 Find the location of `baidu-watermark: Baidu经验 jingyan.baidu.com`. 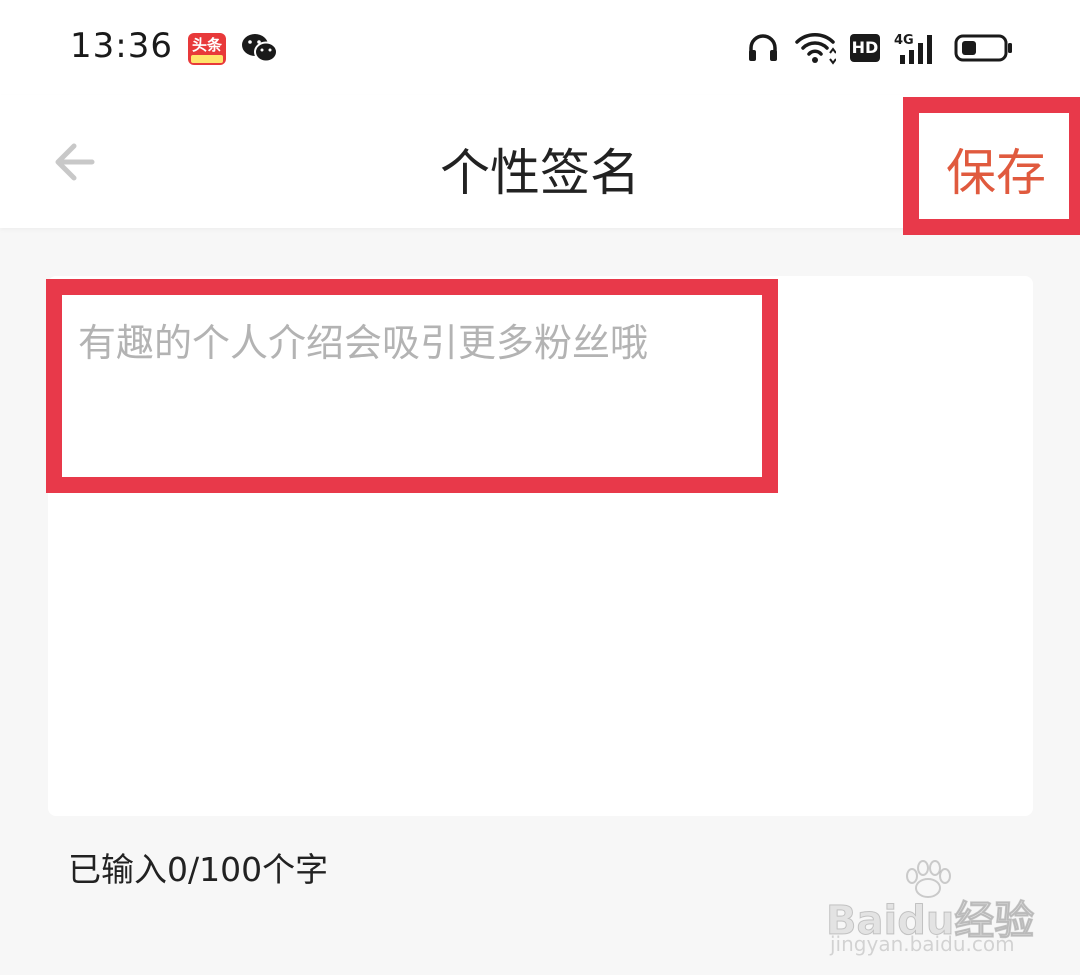

baidu-watermark: Baidu经验 jingyan.baidu.com is located at coordinates (930, 908).